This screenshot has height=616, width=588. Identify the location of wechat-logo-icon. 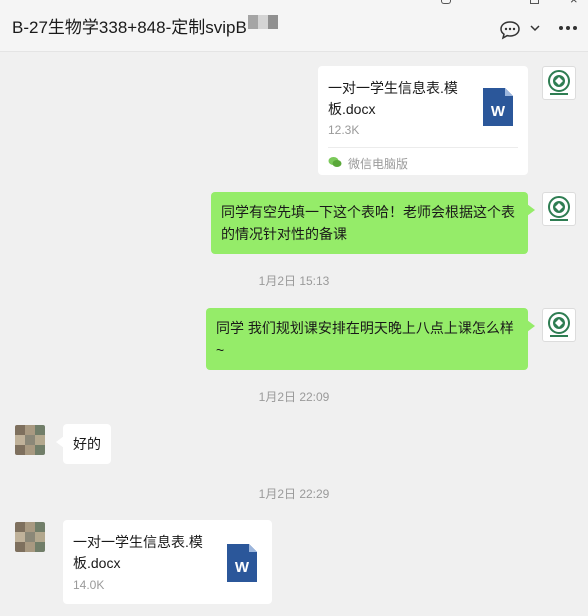
(335, 162).